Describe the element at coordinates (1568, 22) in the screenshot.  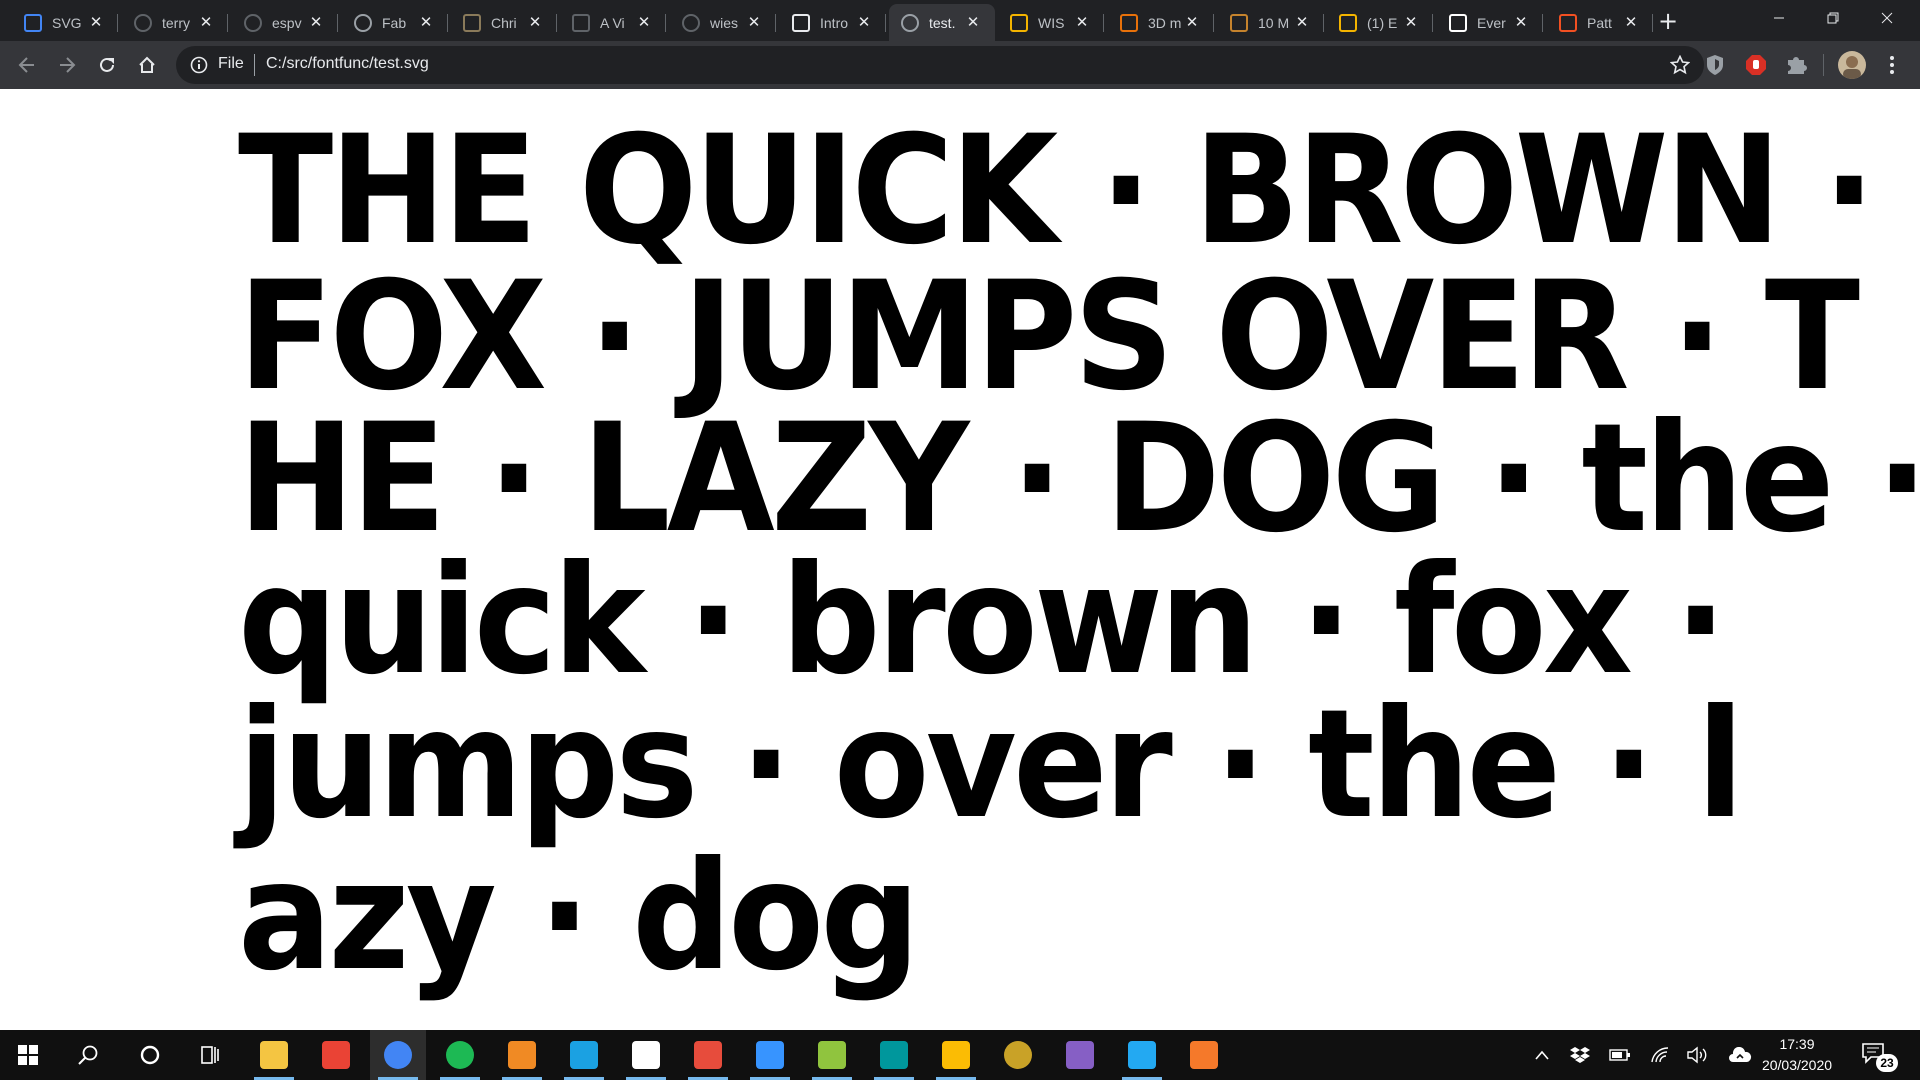
I see `microsoft-favicon-icon` at that location.